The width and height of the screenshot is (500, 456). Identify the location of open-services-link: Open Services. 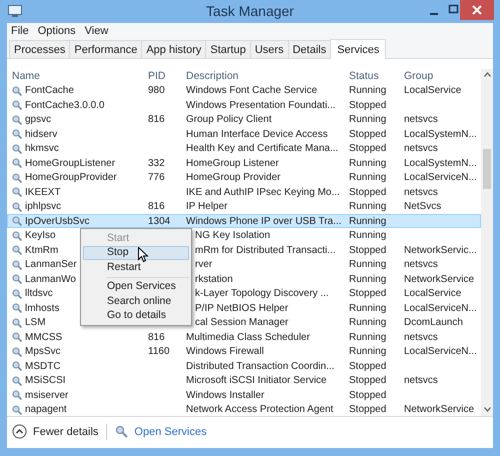
(170, 432).